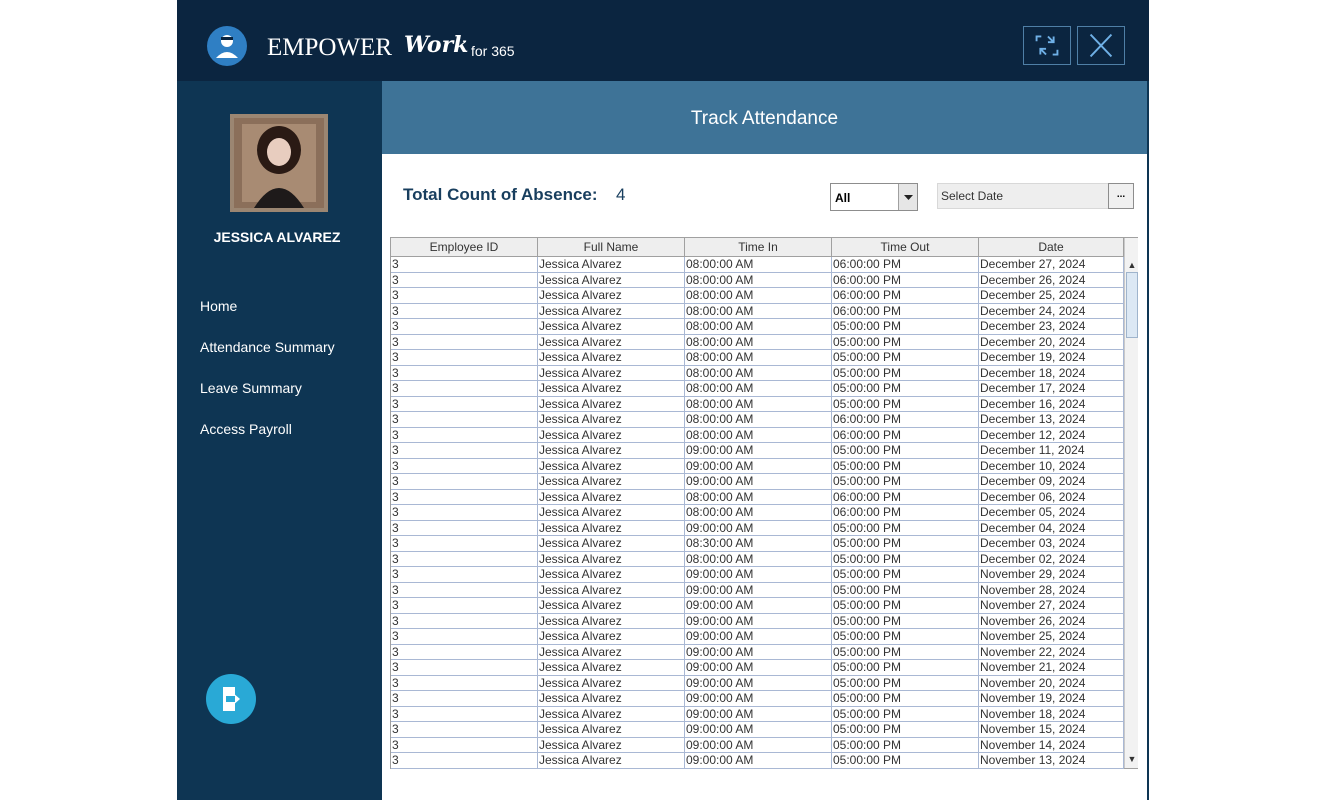 The width and height of the screenshot is (1326, 800). Describe the element at coordinates (251, 388) in the screenshot. I see `nav-leave-summary: Leave Summary` at that location.